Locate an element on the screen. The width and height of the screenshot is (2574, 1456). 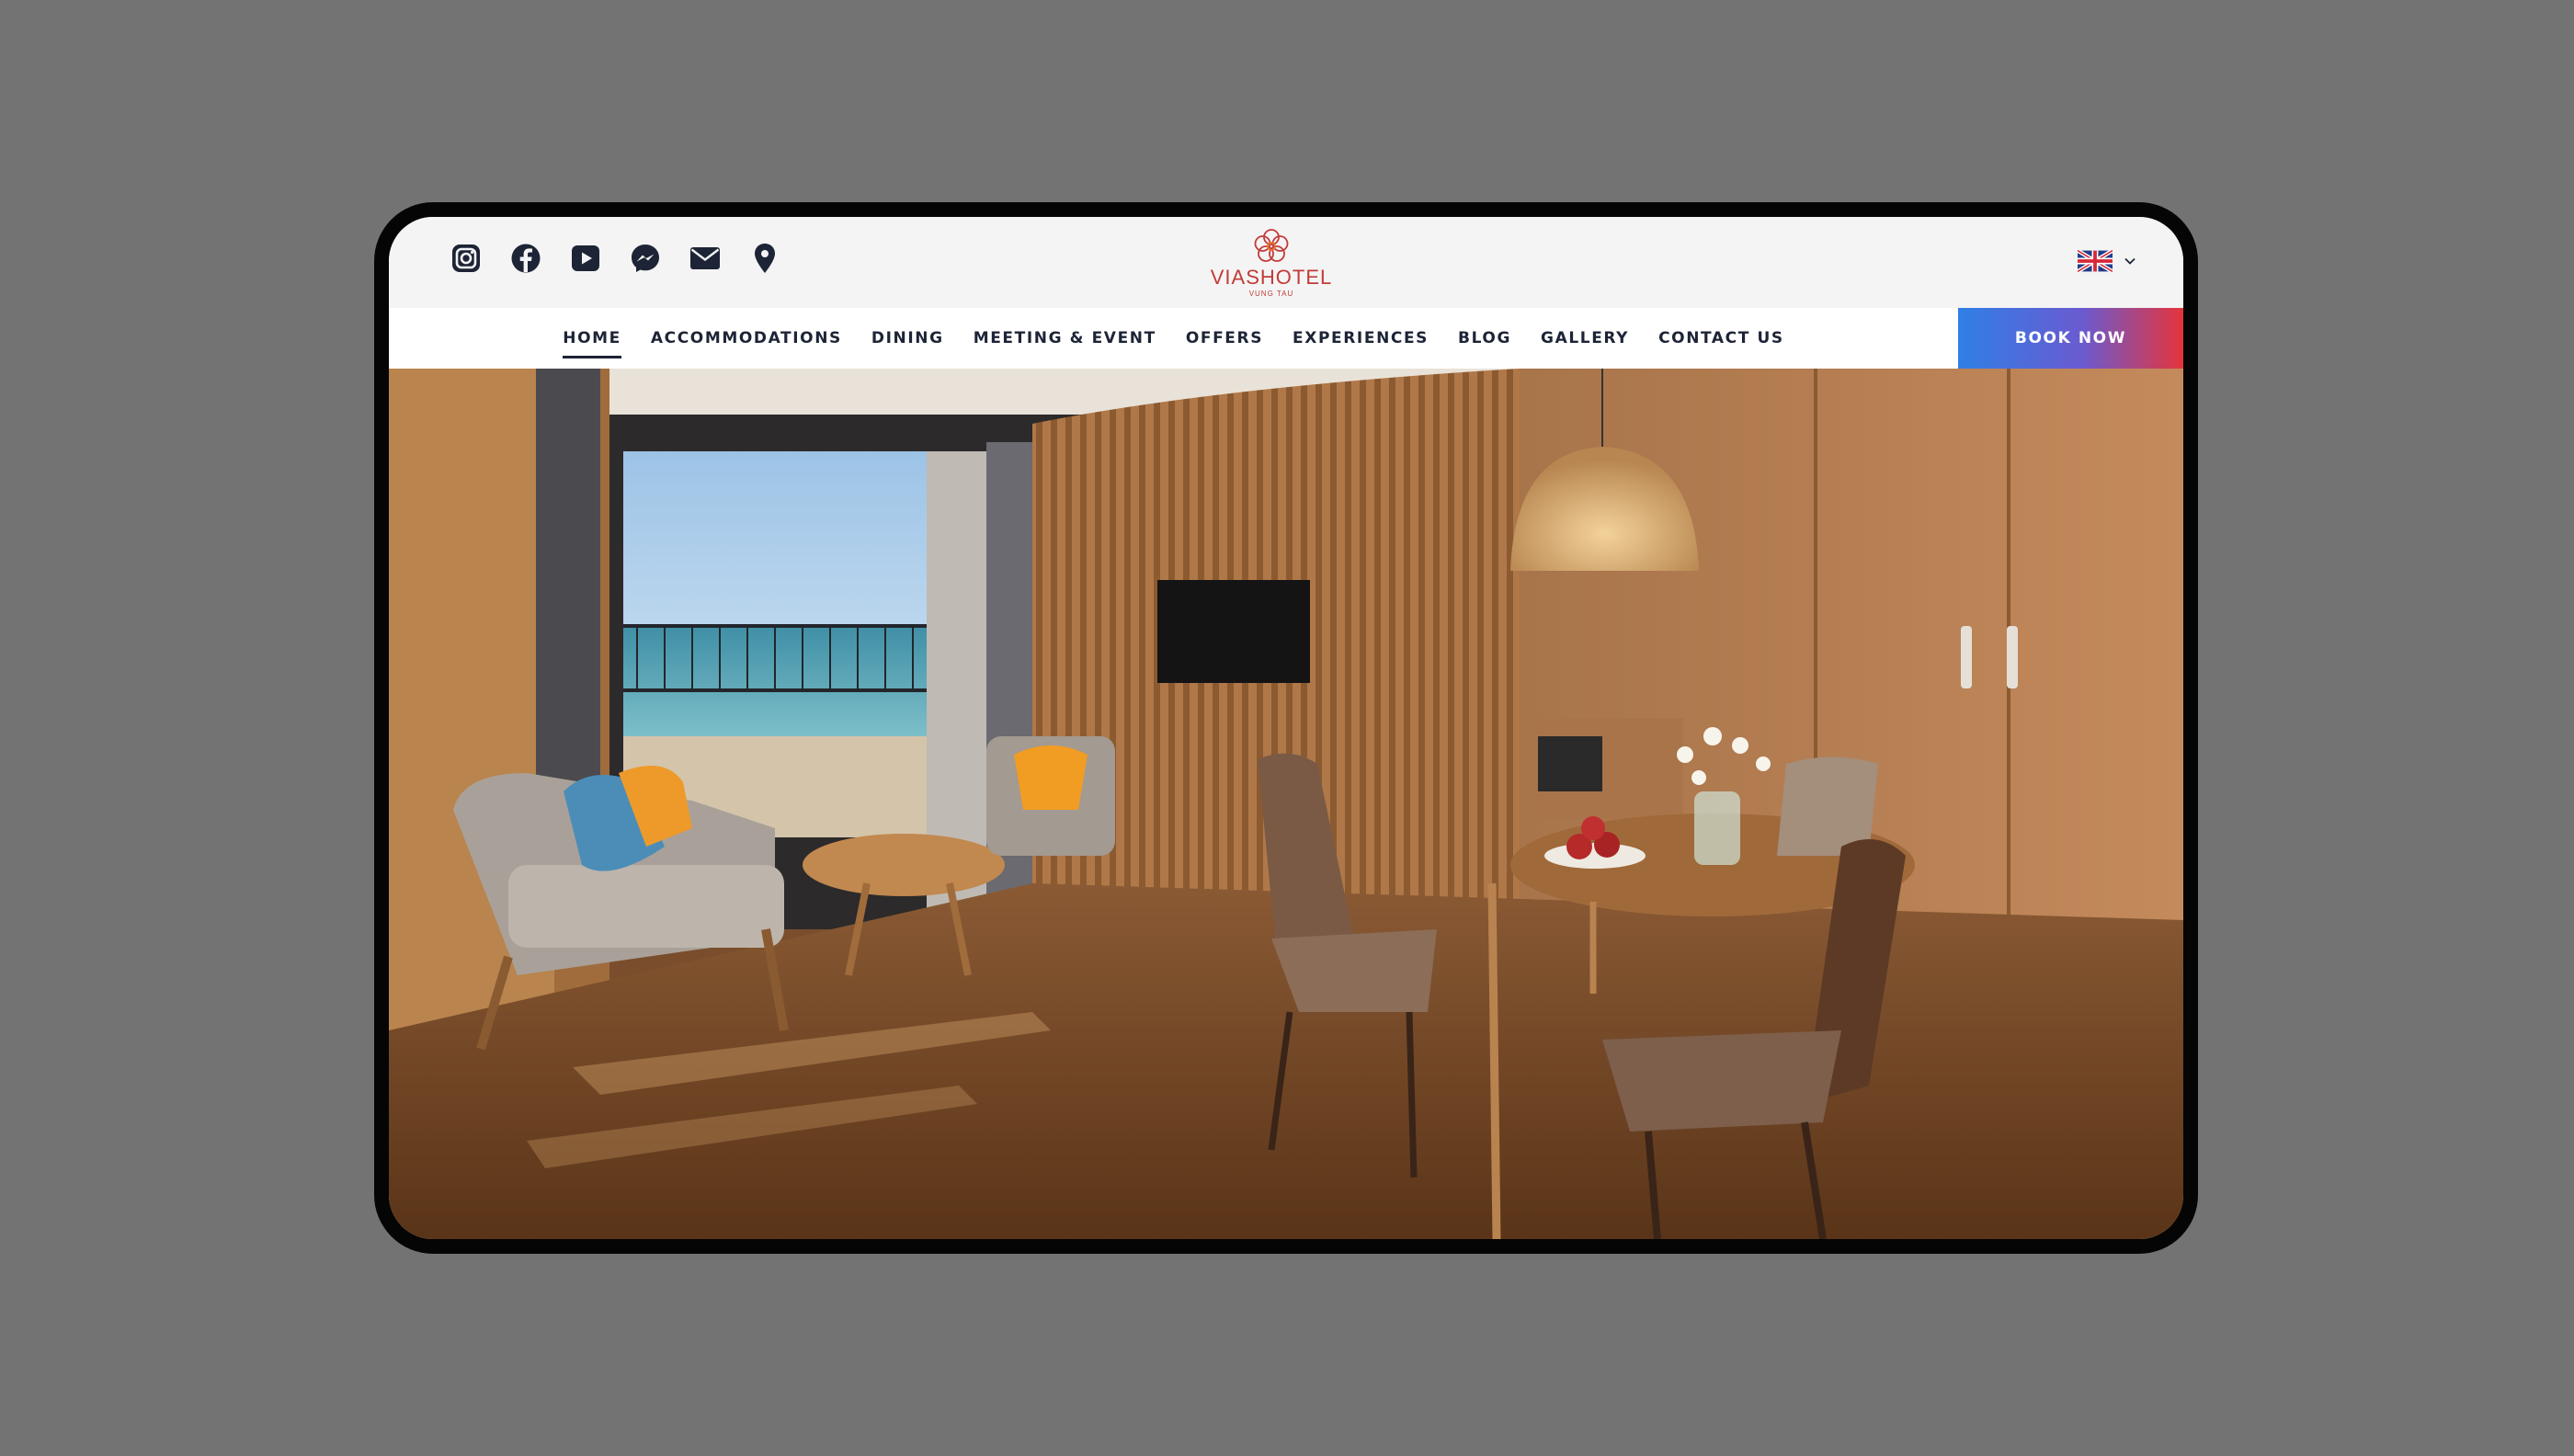
nav-item-home: HOME is located at coordinates (592, 343).